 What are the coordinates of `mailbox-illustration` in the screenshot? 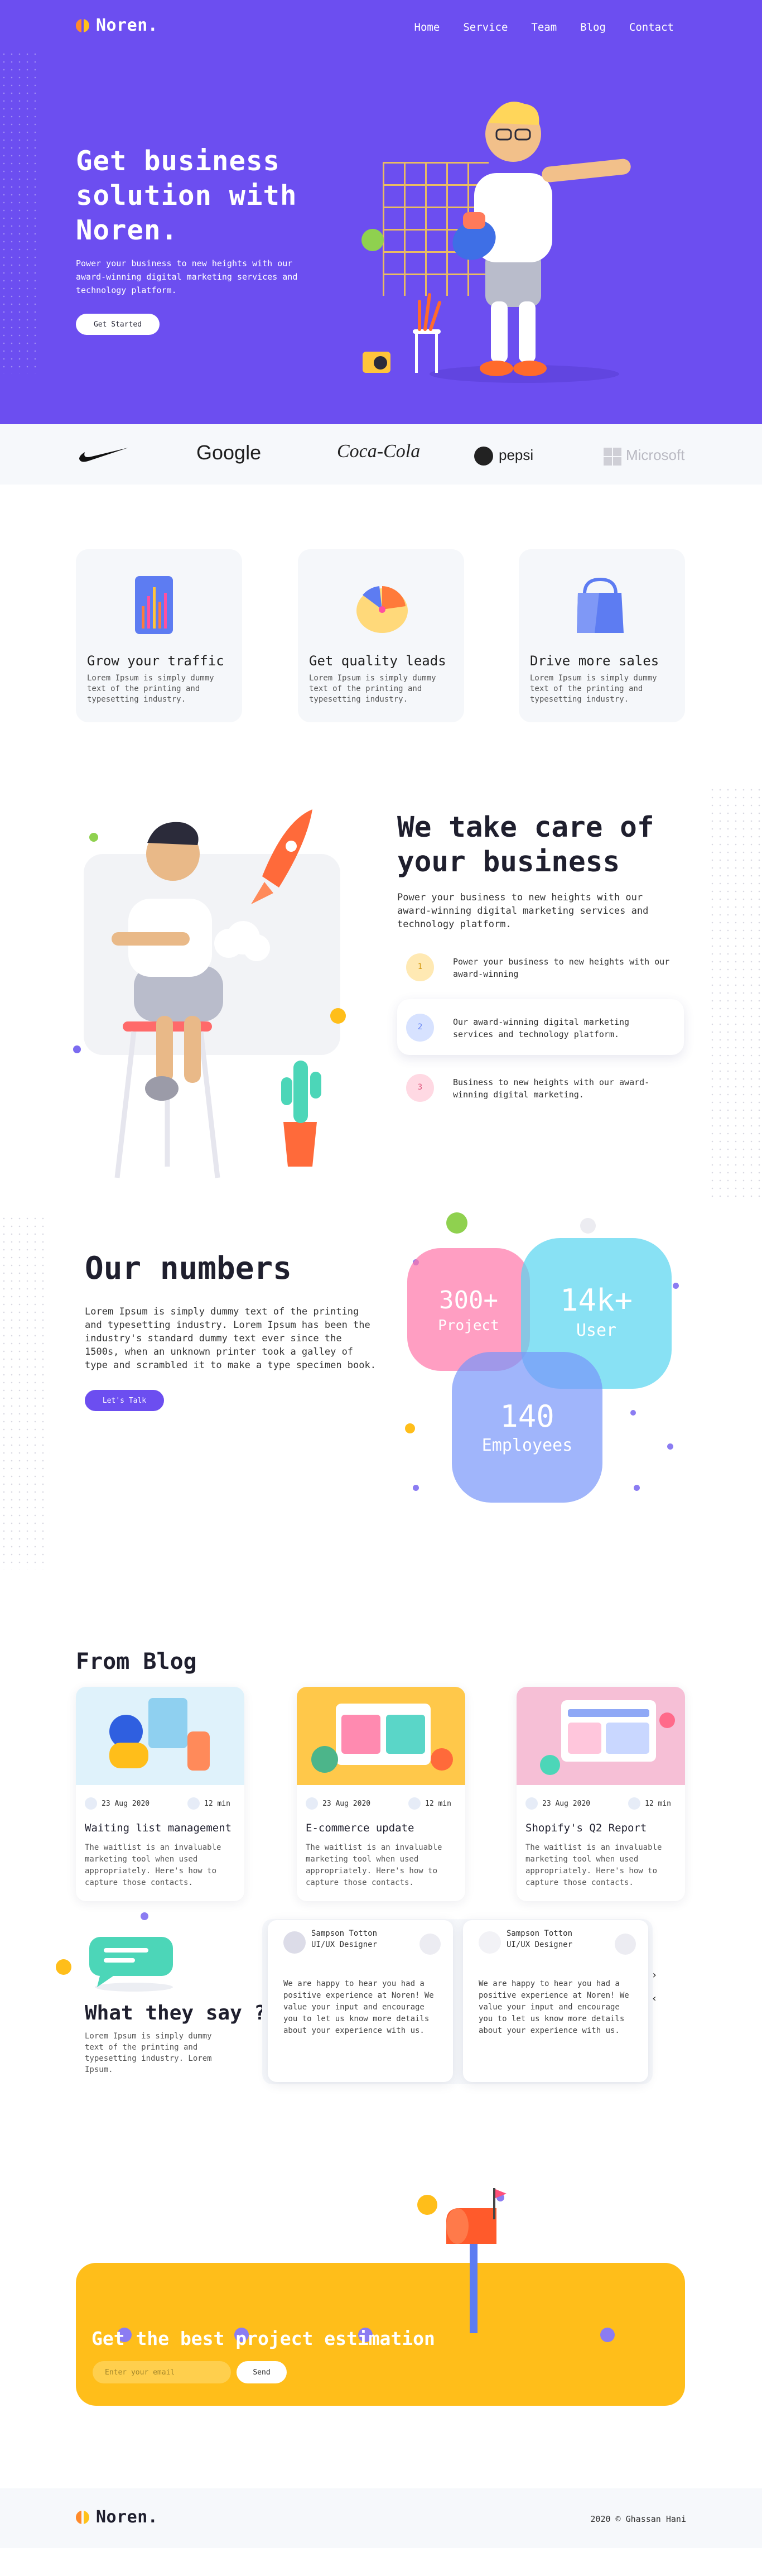 It's located at (477, 2260).